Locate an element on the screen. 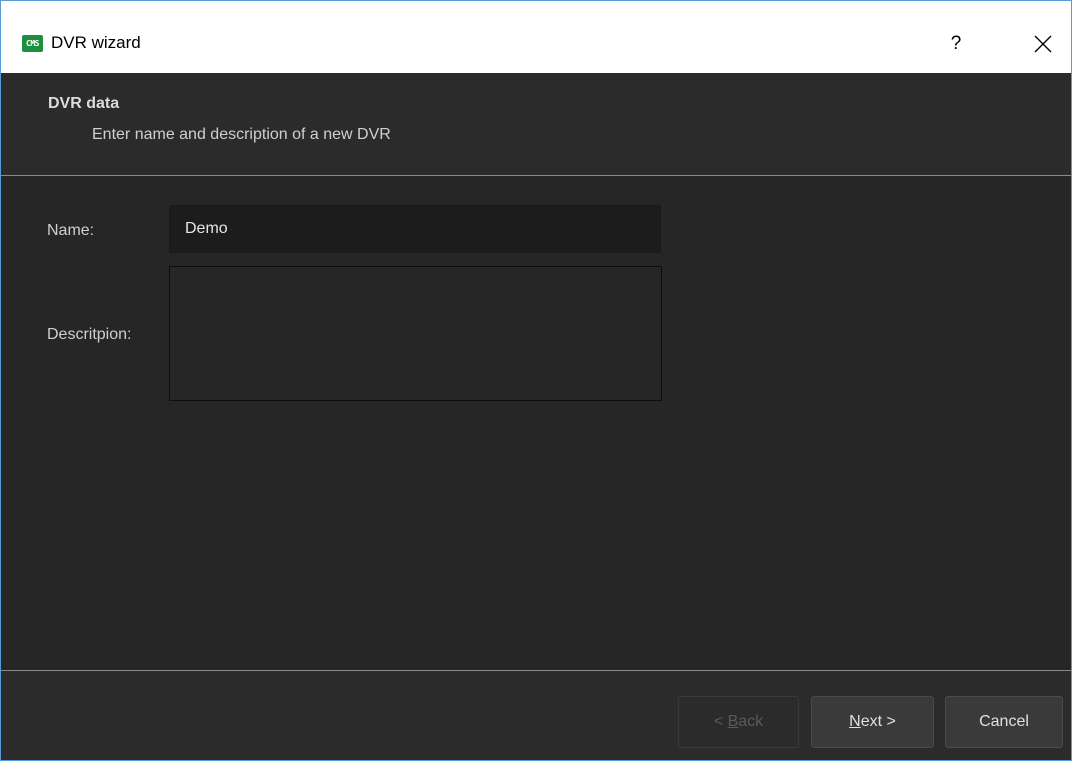 Image resolution: width=1072 pixels, height=761 pixels. next-button: Next > is located at coordinates (872, 722).